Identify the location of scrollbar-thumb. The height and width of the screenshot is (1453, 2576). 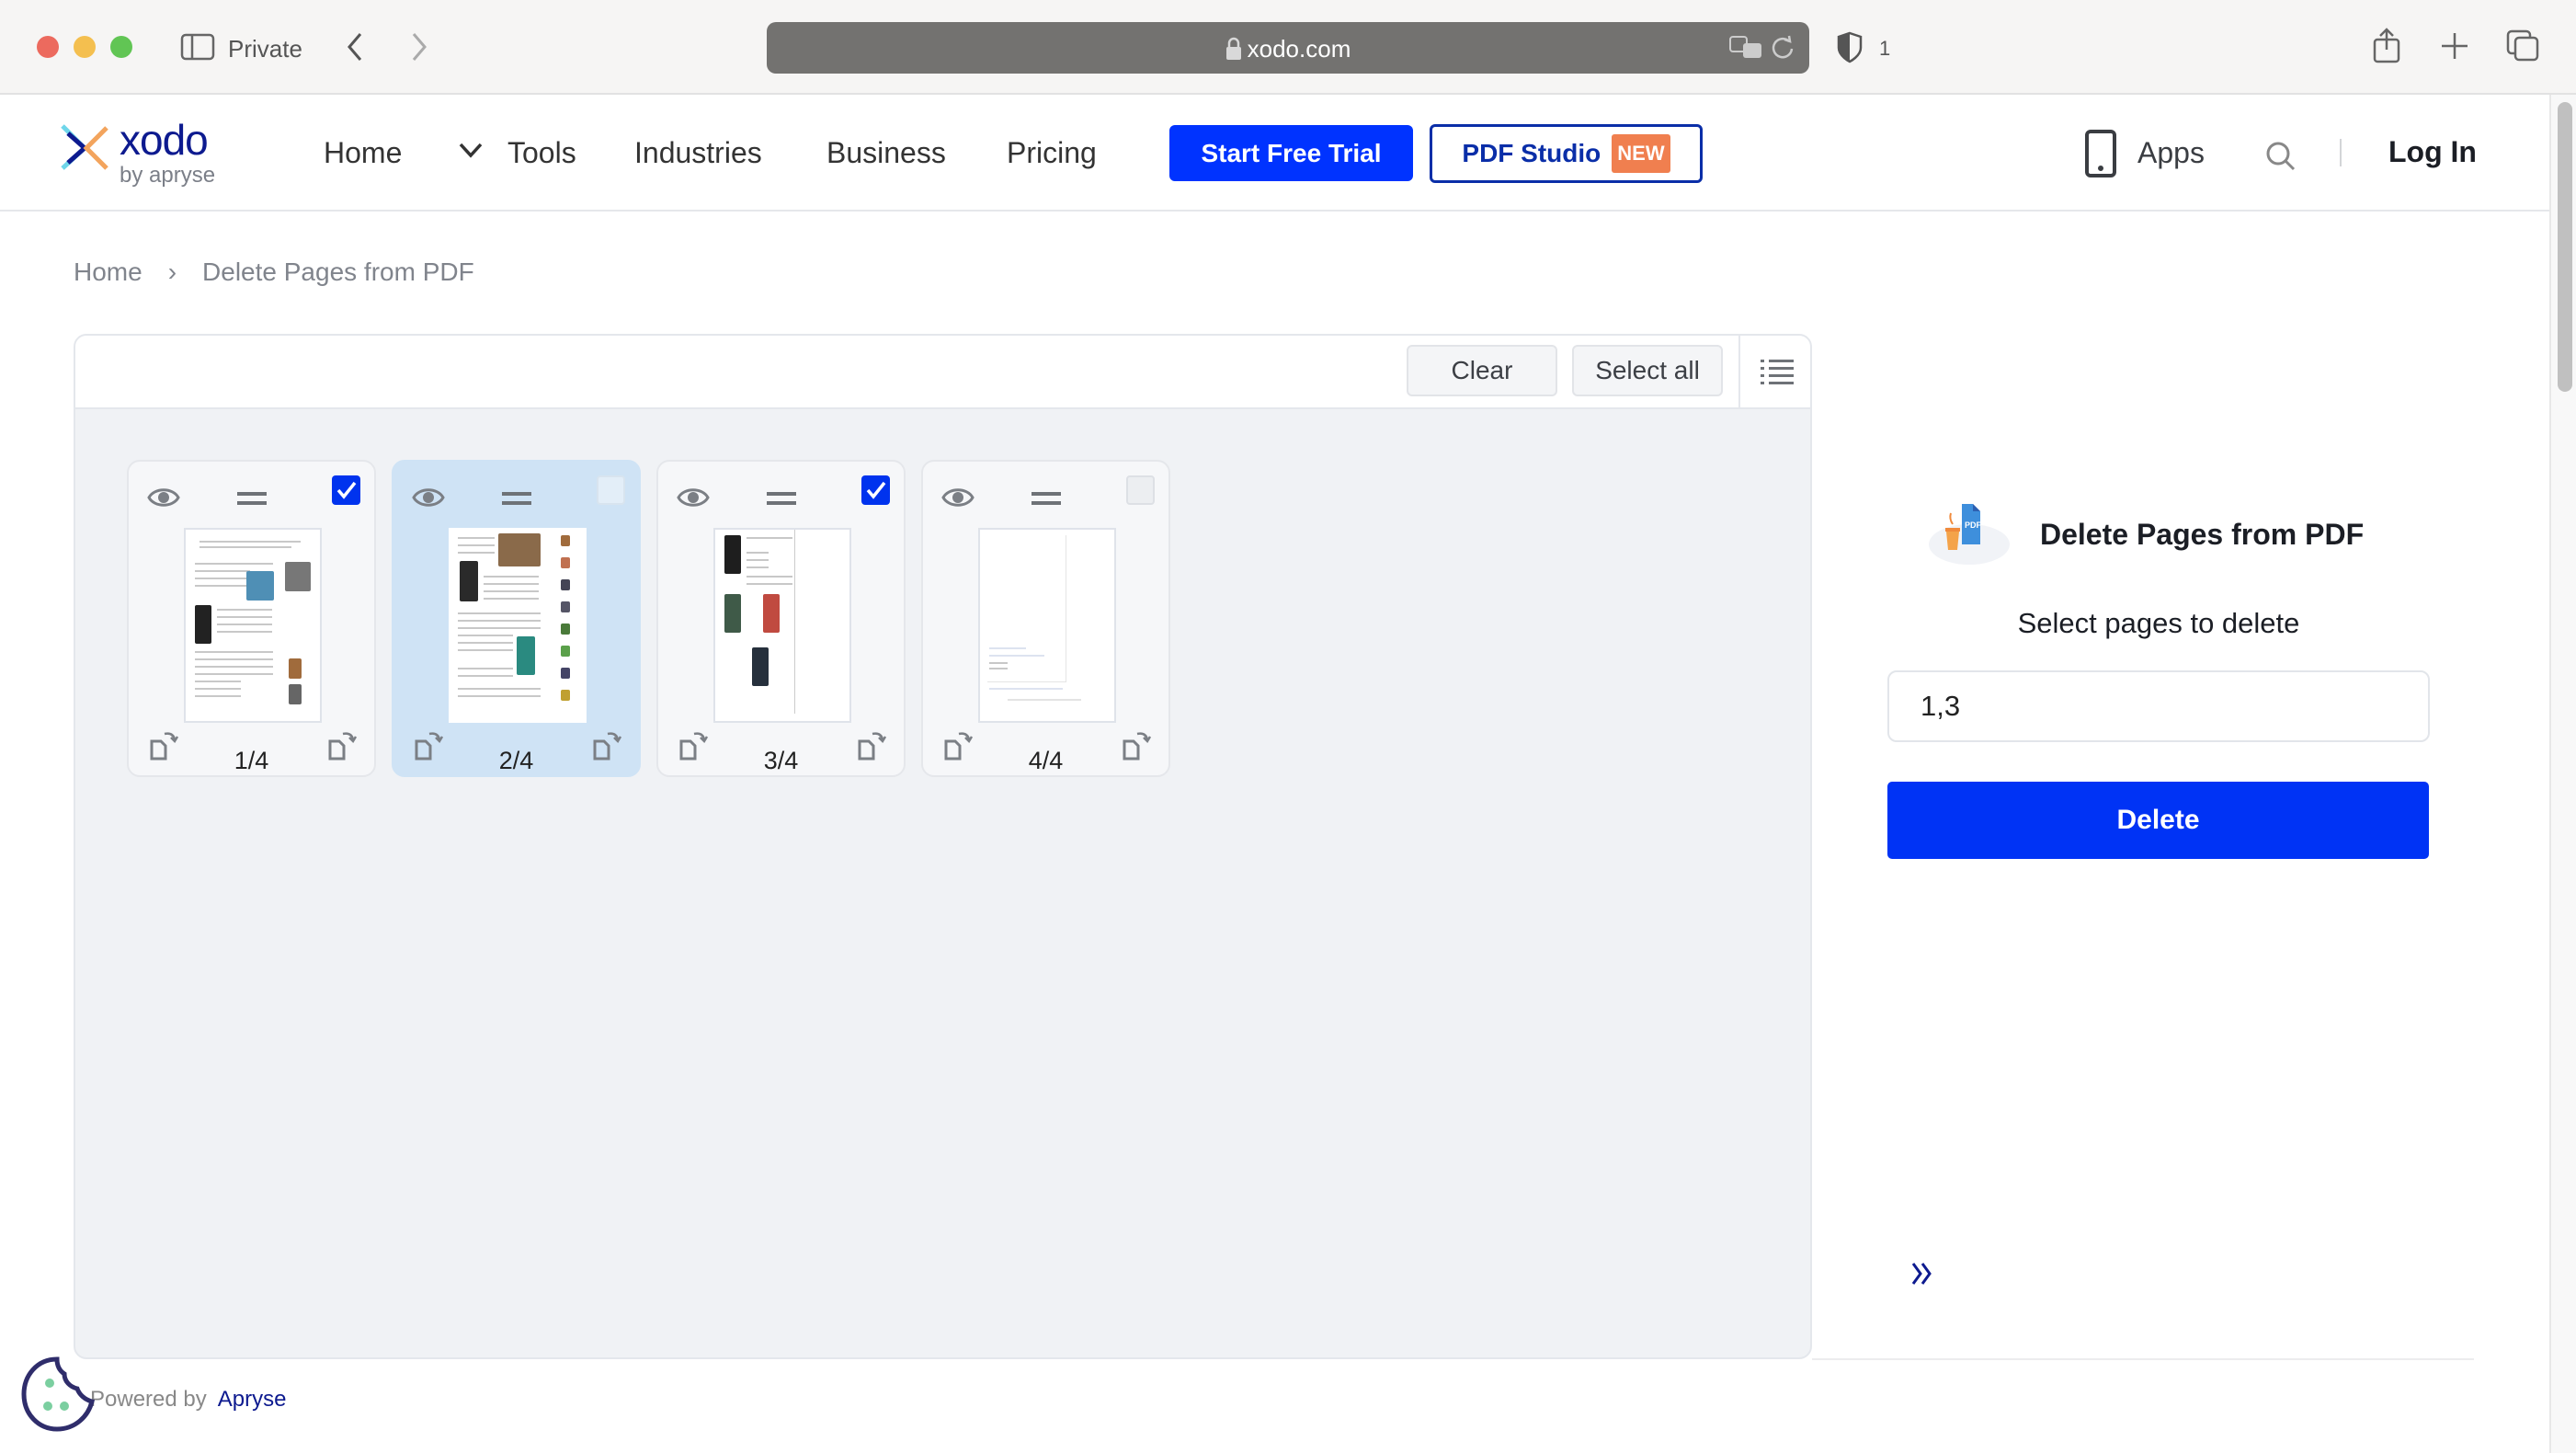
(2565, 247).